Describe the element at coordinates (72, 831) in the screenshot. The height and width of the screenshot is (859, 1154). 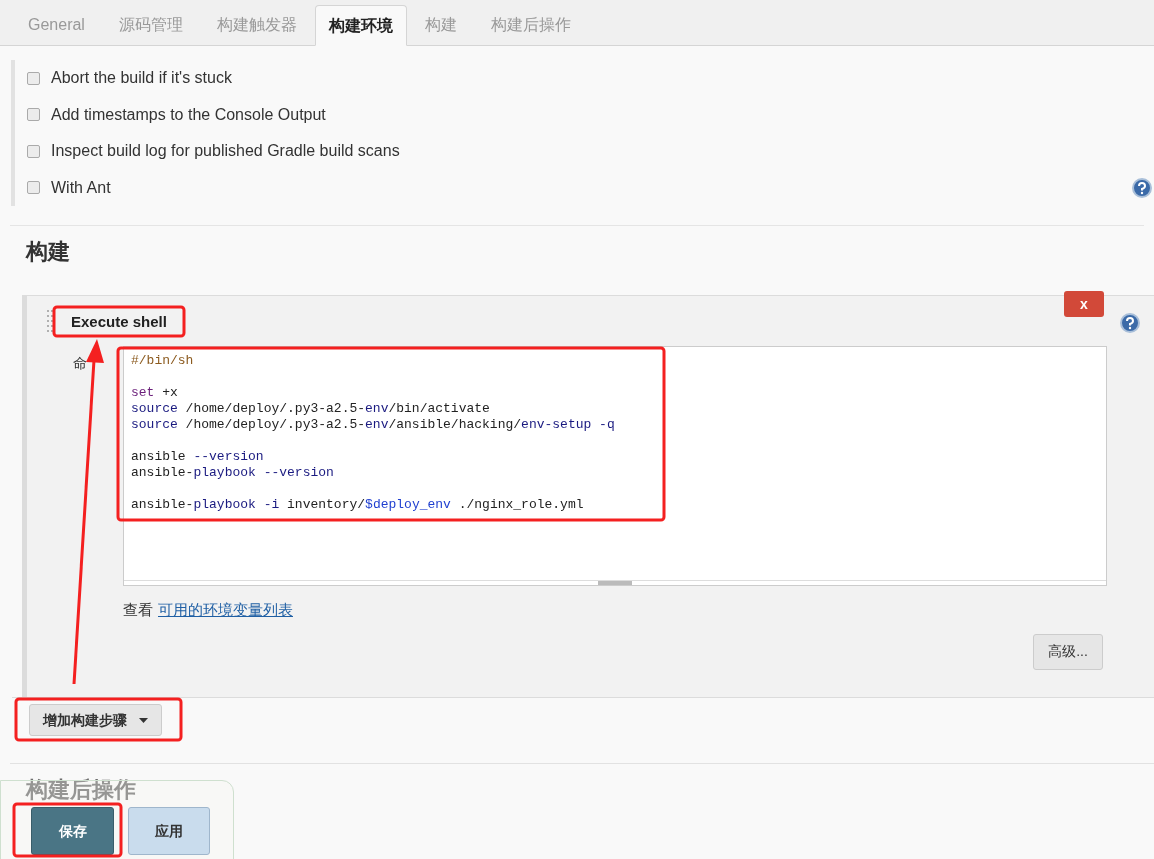
I see `save-button: 保存` at that location.